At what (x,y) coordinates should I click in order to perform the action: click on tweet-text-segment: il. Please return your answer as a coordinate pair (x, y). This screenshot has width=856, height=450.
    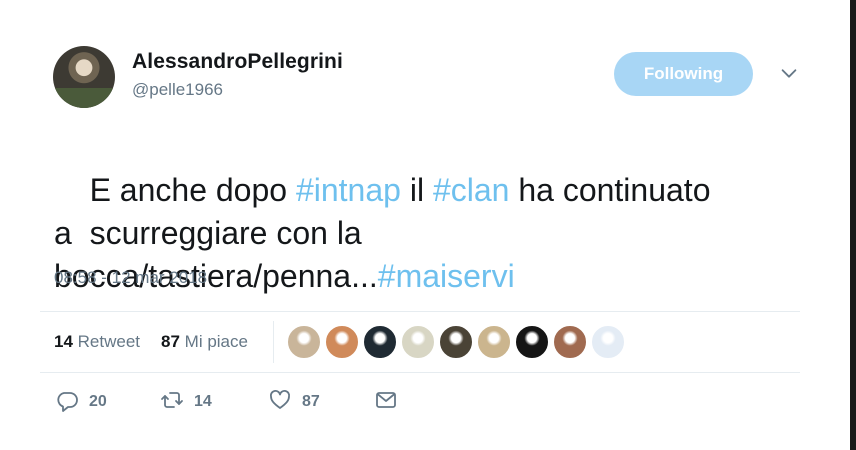
    Looking at the image, I should click on (416, 190).